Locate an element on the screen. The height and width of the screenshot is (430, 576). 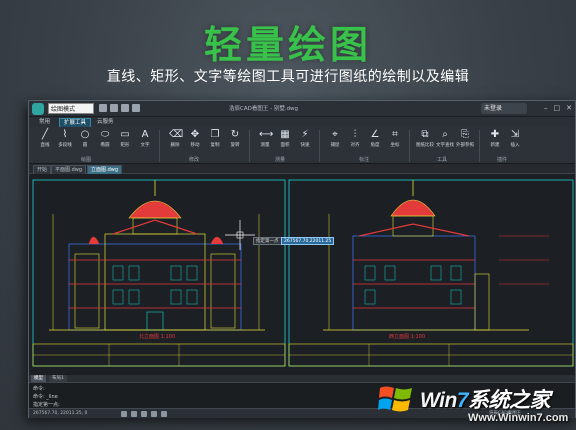
ribbon-group-label: 标注 is located at coordinates (364, 160).